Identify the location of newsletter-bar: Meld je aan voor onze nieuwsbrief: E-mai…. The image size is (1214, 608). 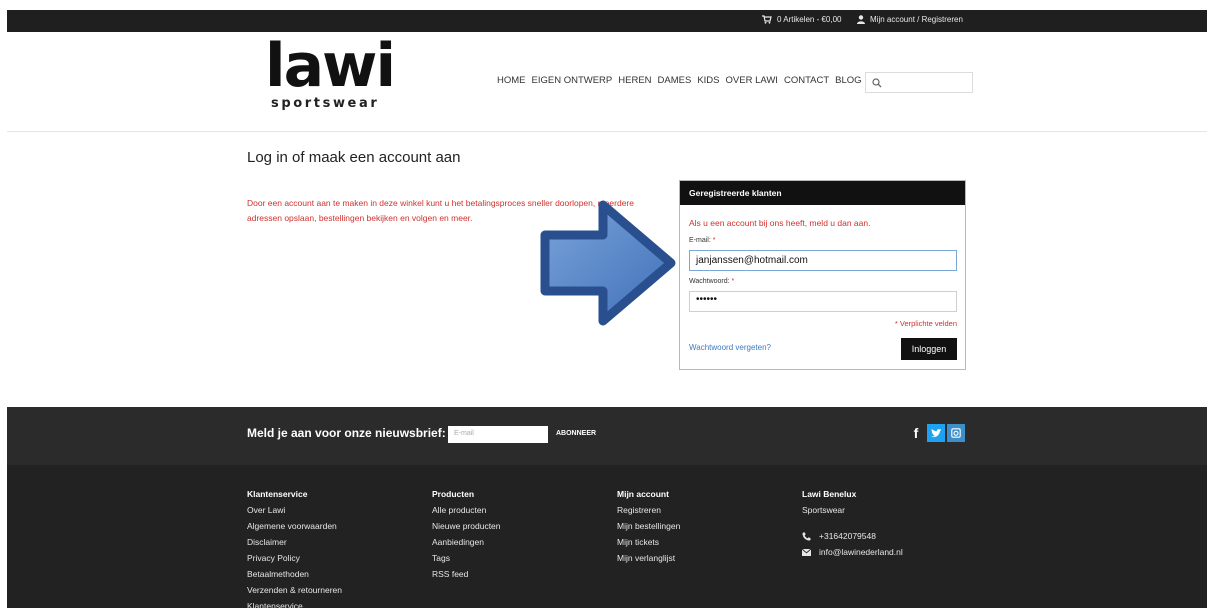
(607, 436).